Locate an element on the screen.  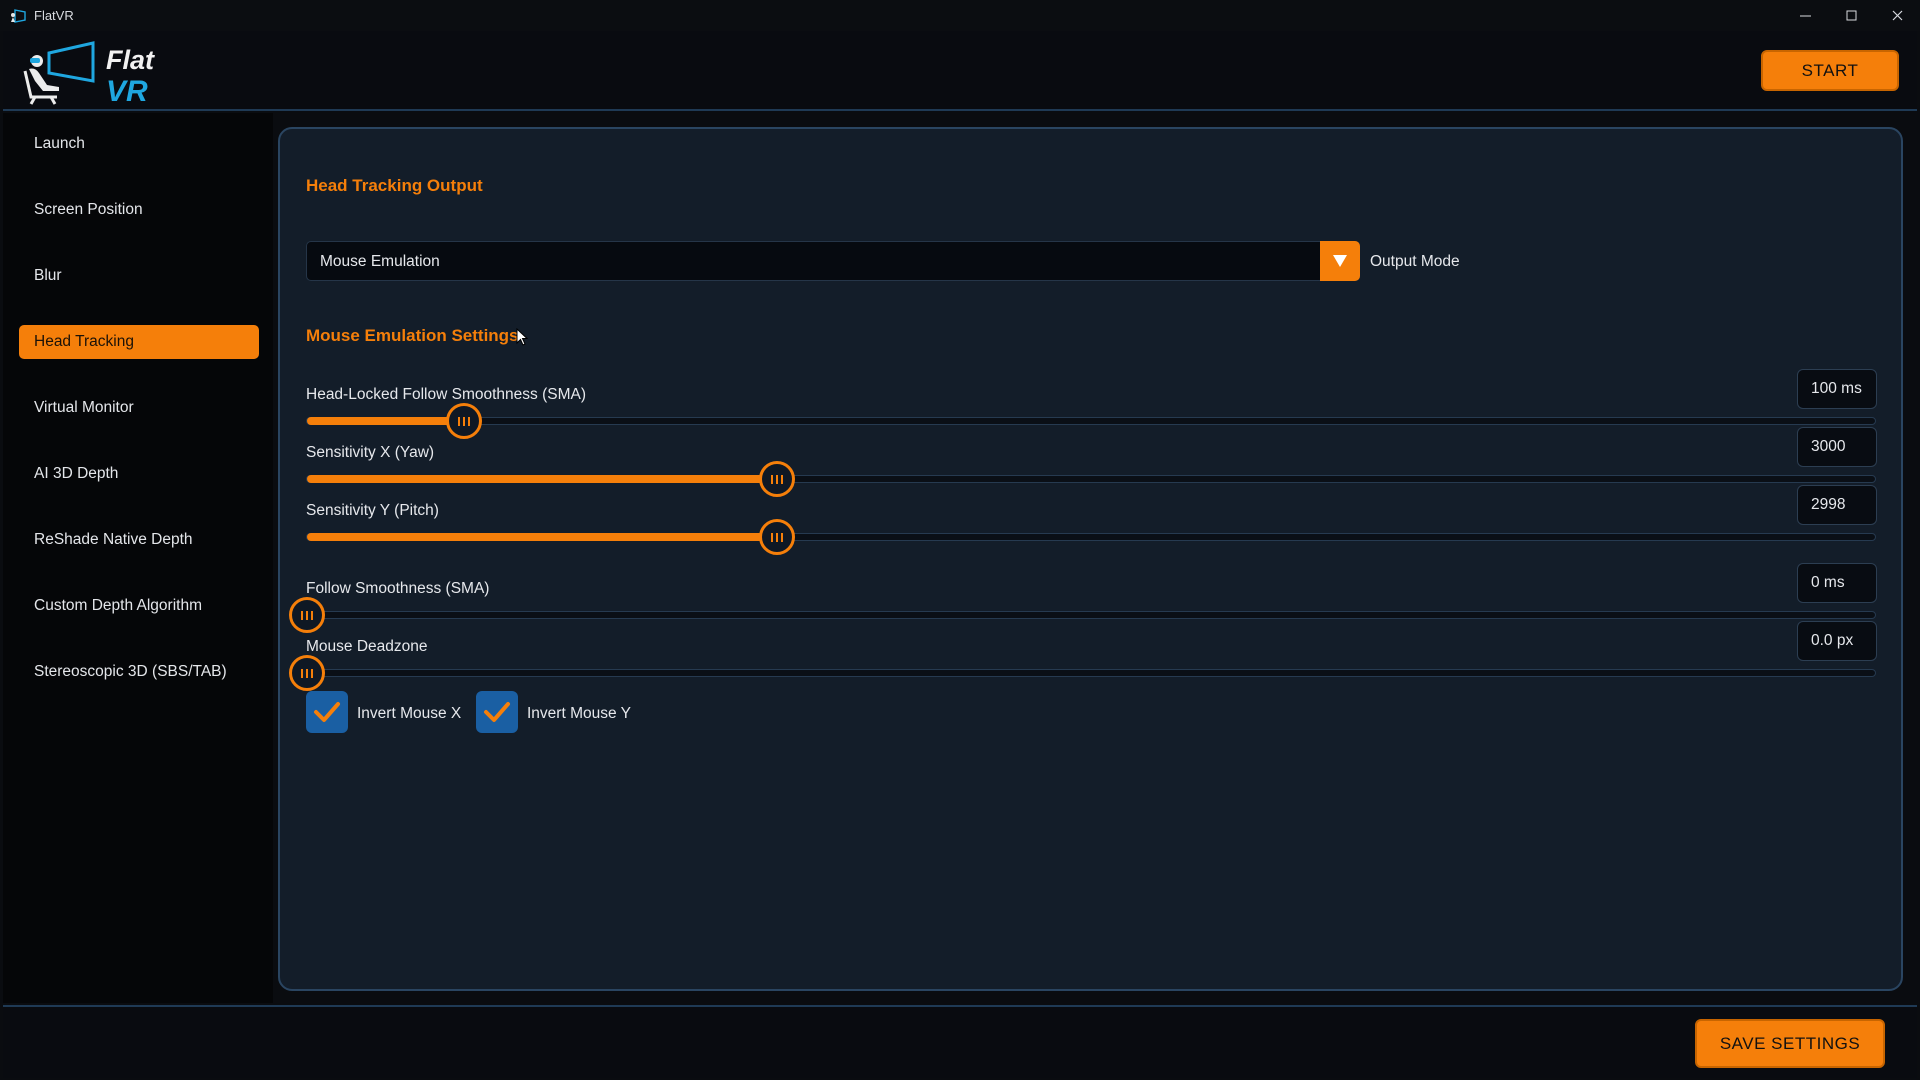
mouse-emulation-settings-title: Mouse Emulation Settings is located at coordinates (412, 335).